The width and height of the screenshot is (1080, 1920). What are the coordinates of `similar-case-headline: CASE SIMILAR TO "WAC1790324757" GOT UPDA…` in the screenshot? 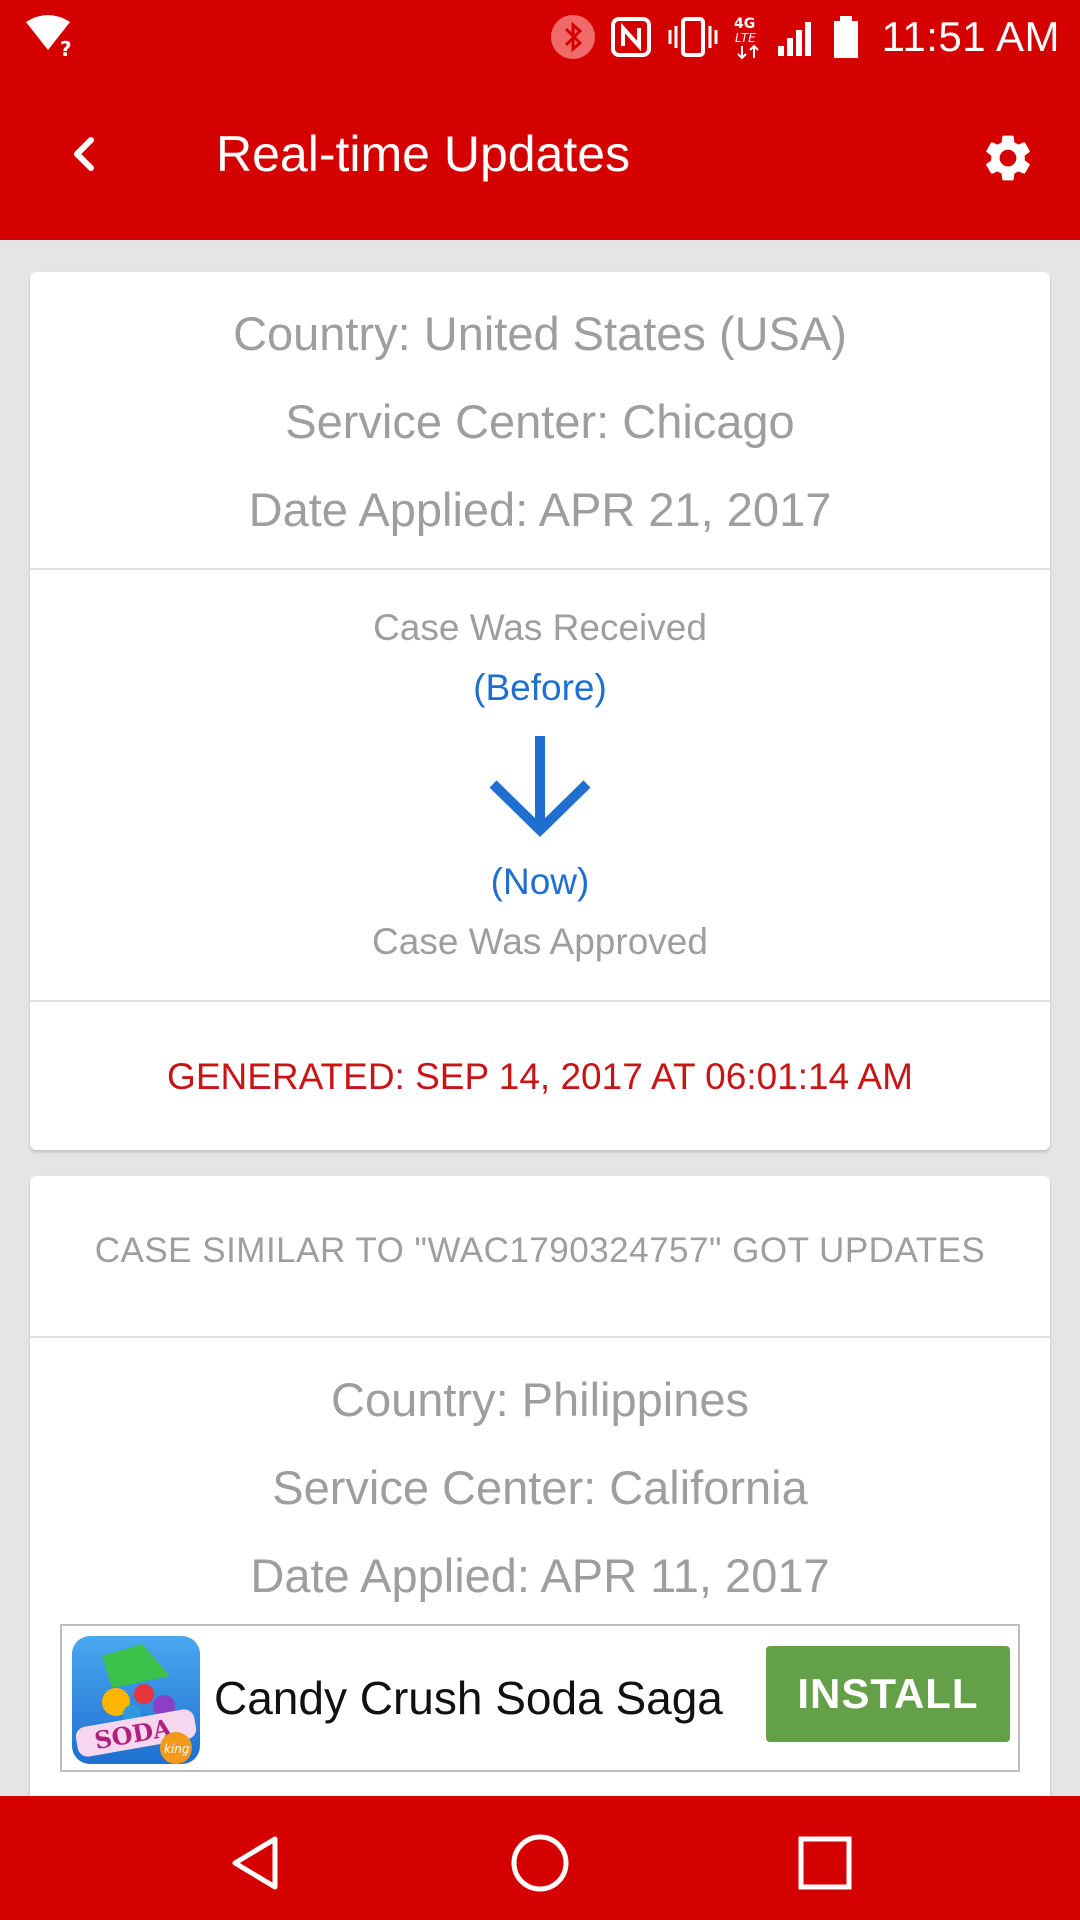 It's located at (540, 1250).